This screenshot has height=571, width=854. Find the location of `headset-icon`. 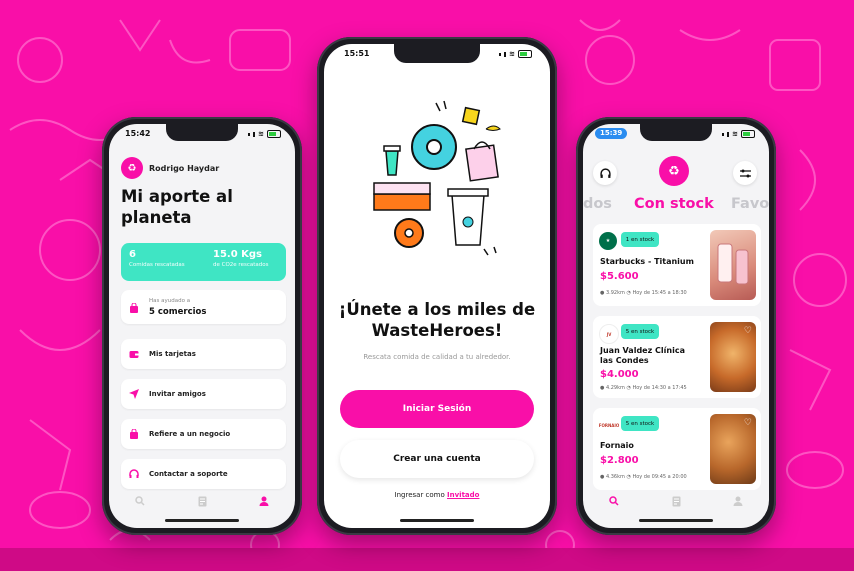

headset-icon is located at coordinates (605, 172).